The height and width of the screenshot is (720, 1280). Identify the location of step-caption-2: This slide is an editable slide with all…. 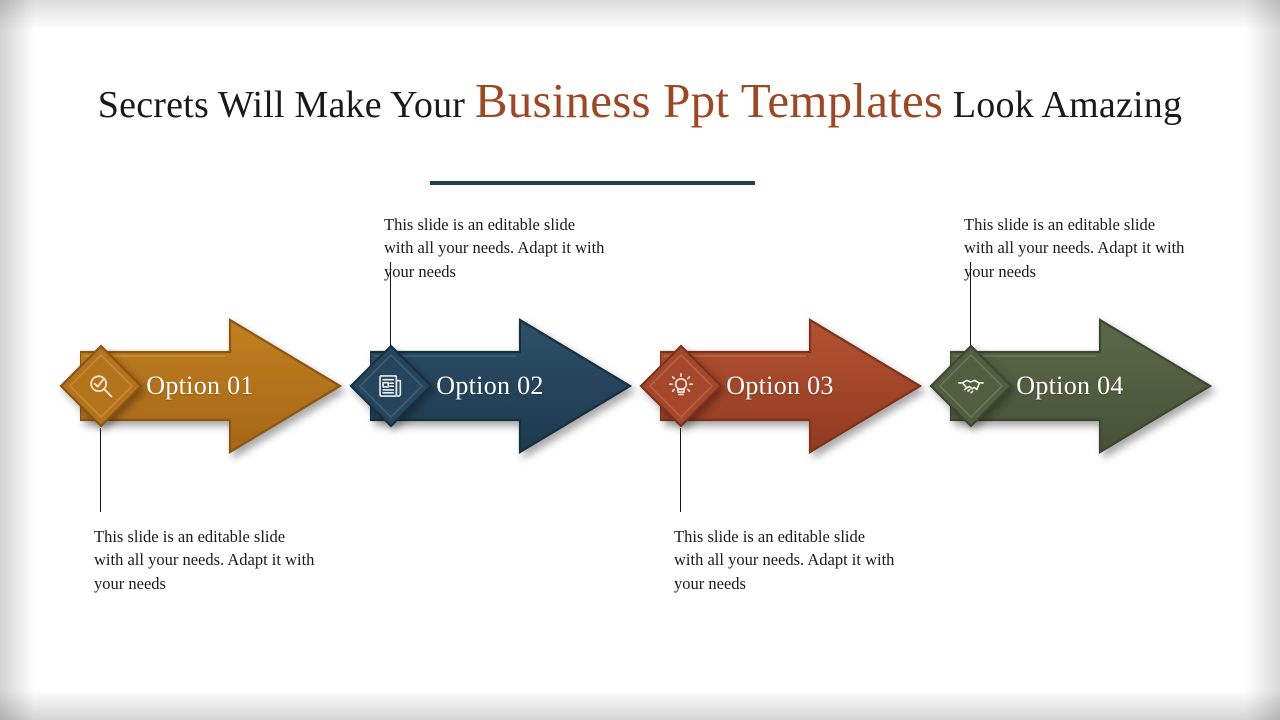
(494, 248).